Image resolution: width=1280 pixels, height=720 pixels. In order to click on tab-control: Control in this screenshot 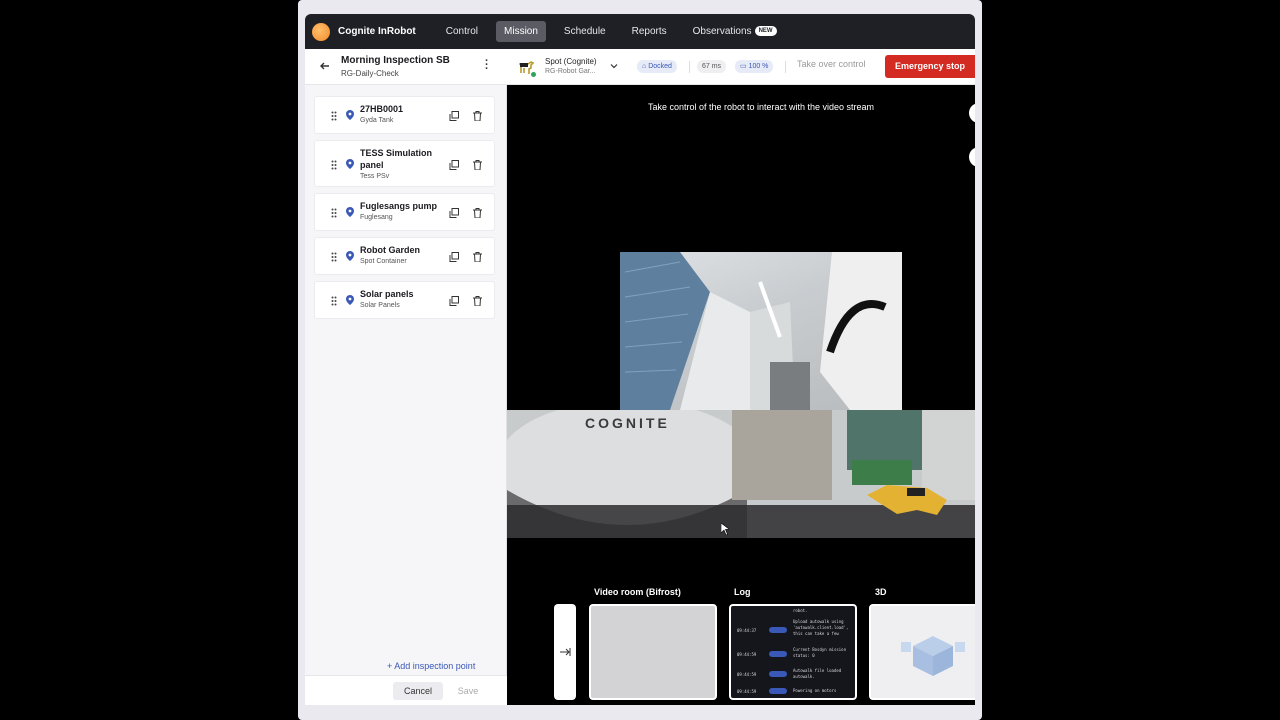, I will do `click(462, 31)`.